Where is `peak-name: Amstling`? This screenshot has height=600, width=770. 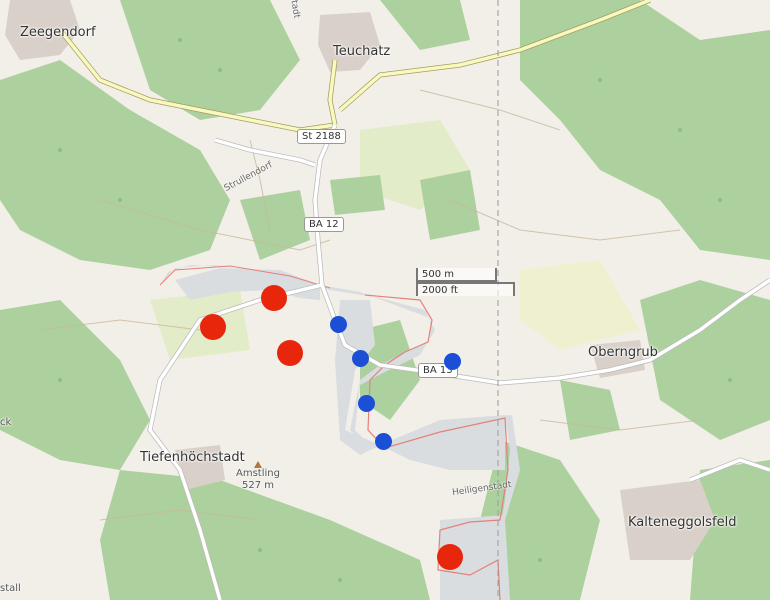
peak-name: Amstling is located at coordinates (258, 473).